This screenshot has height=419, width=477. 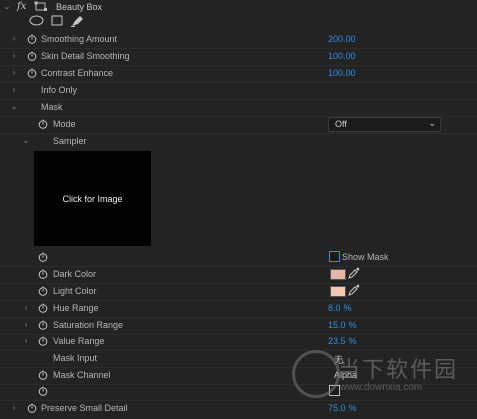 What do you see at coordinates (341, 124) in the screenshot?
I see `mode-selected-value: Off` at bounding box center [341, 124].